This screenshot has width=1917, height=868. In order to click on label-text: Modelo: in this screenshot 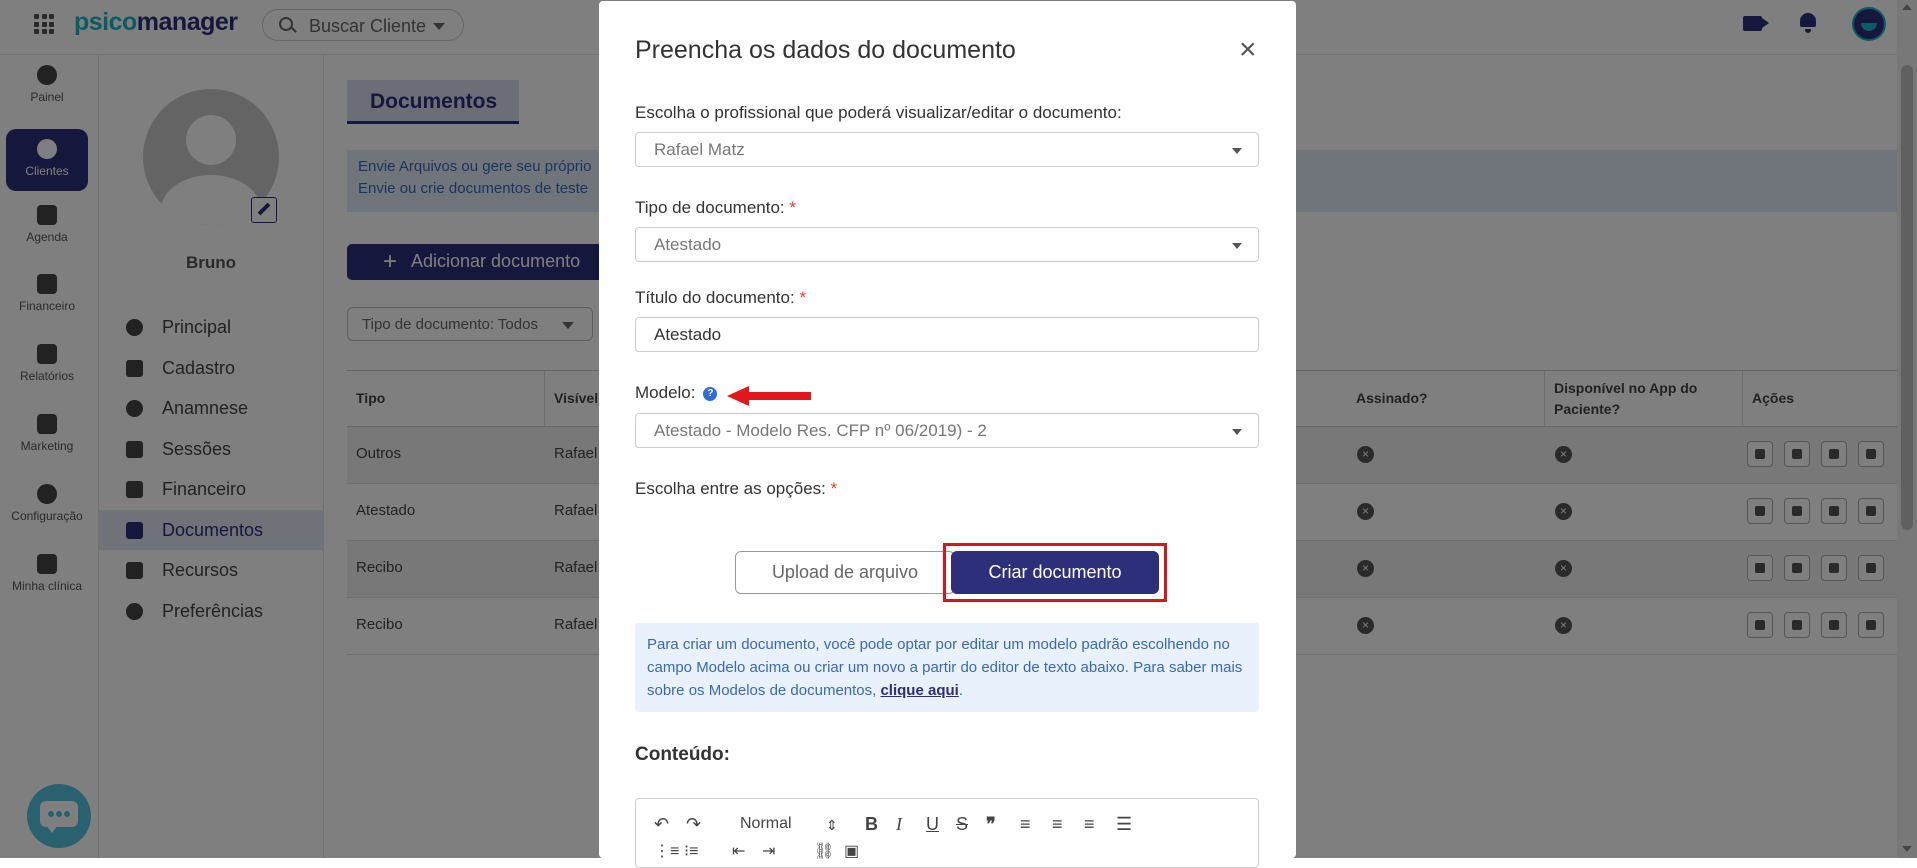, I will do `click(665, 392)`.